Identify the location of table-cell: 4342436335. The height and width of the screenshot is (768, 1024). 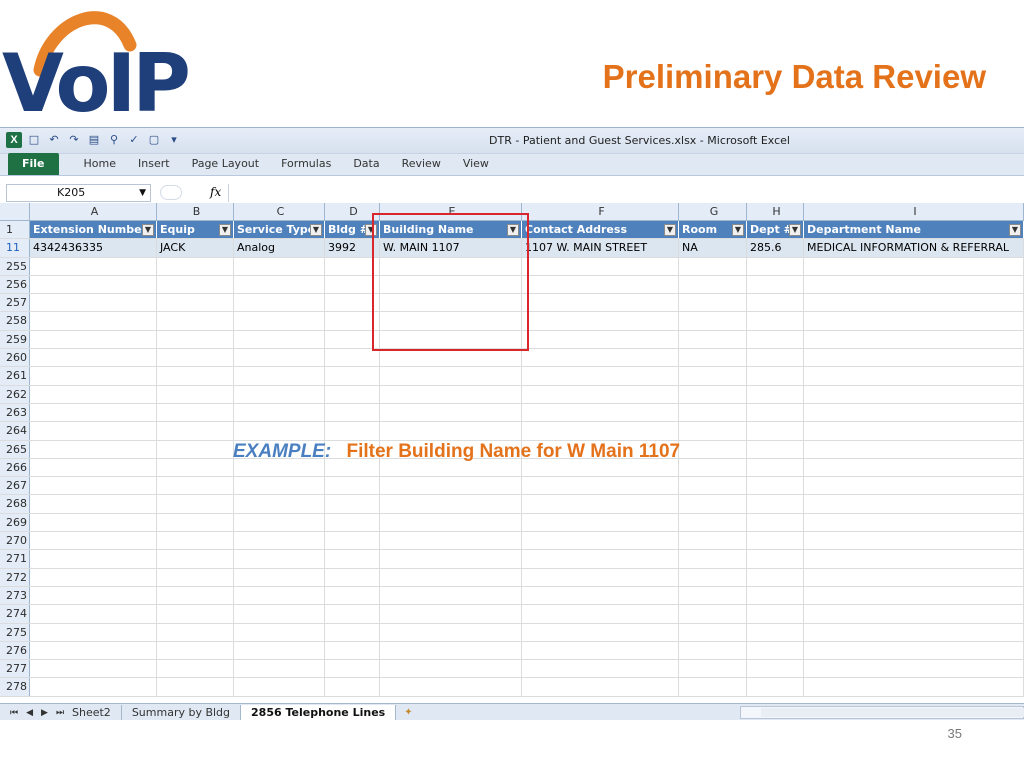
(93, 248).